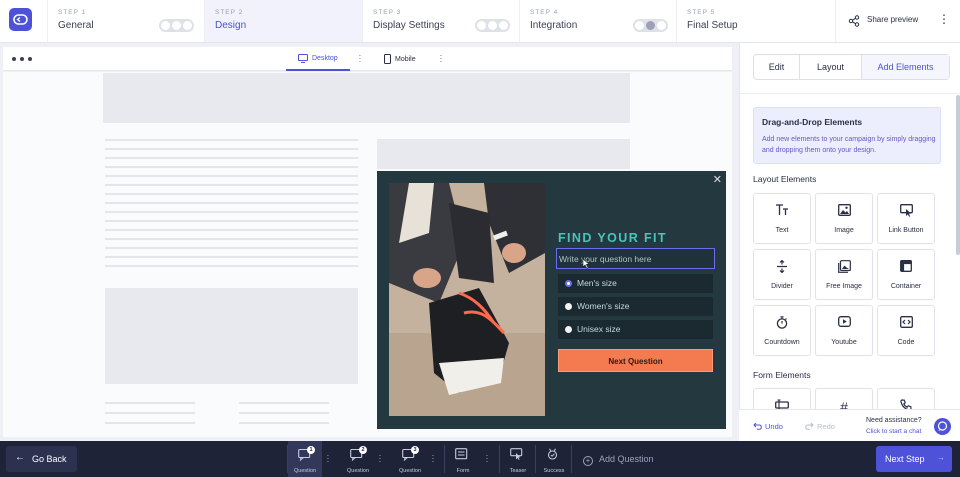  I want to click on step-display-settings: STEP 3 Display Settings, so click(440, 21).